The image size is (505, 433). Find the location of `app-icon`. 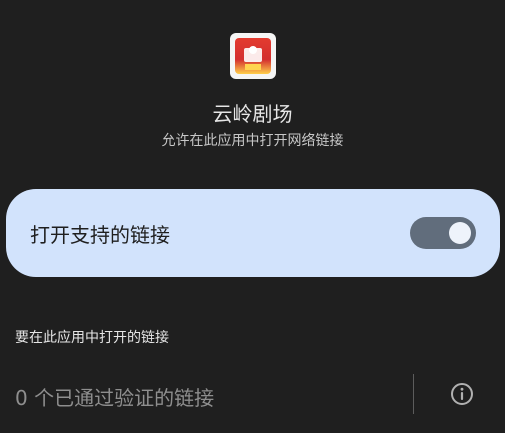

app-icon is located at coordinates (253, 56).